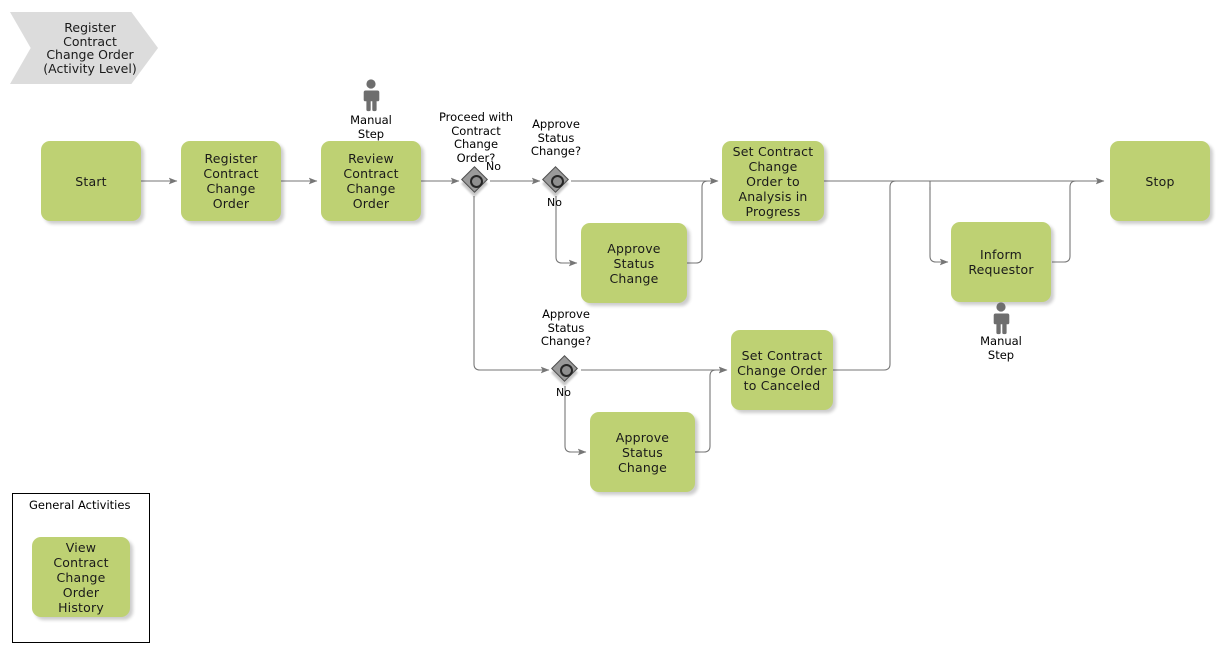 The width and height of the screenshot is (1220, 655). Describe the element at coordinates (866, 275) in the screenshot. I see `flow-set-canceled-to-main` at that location.